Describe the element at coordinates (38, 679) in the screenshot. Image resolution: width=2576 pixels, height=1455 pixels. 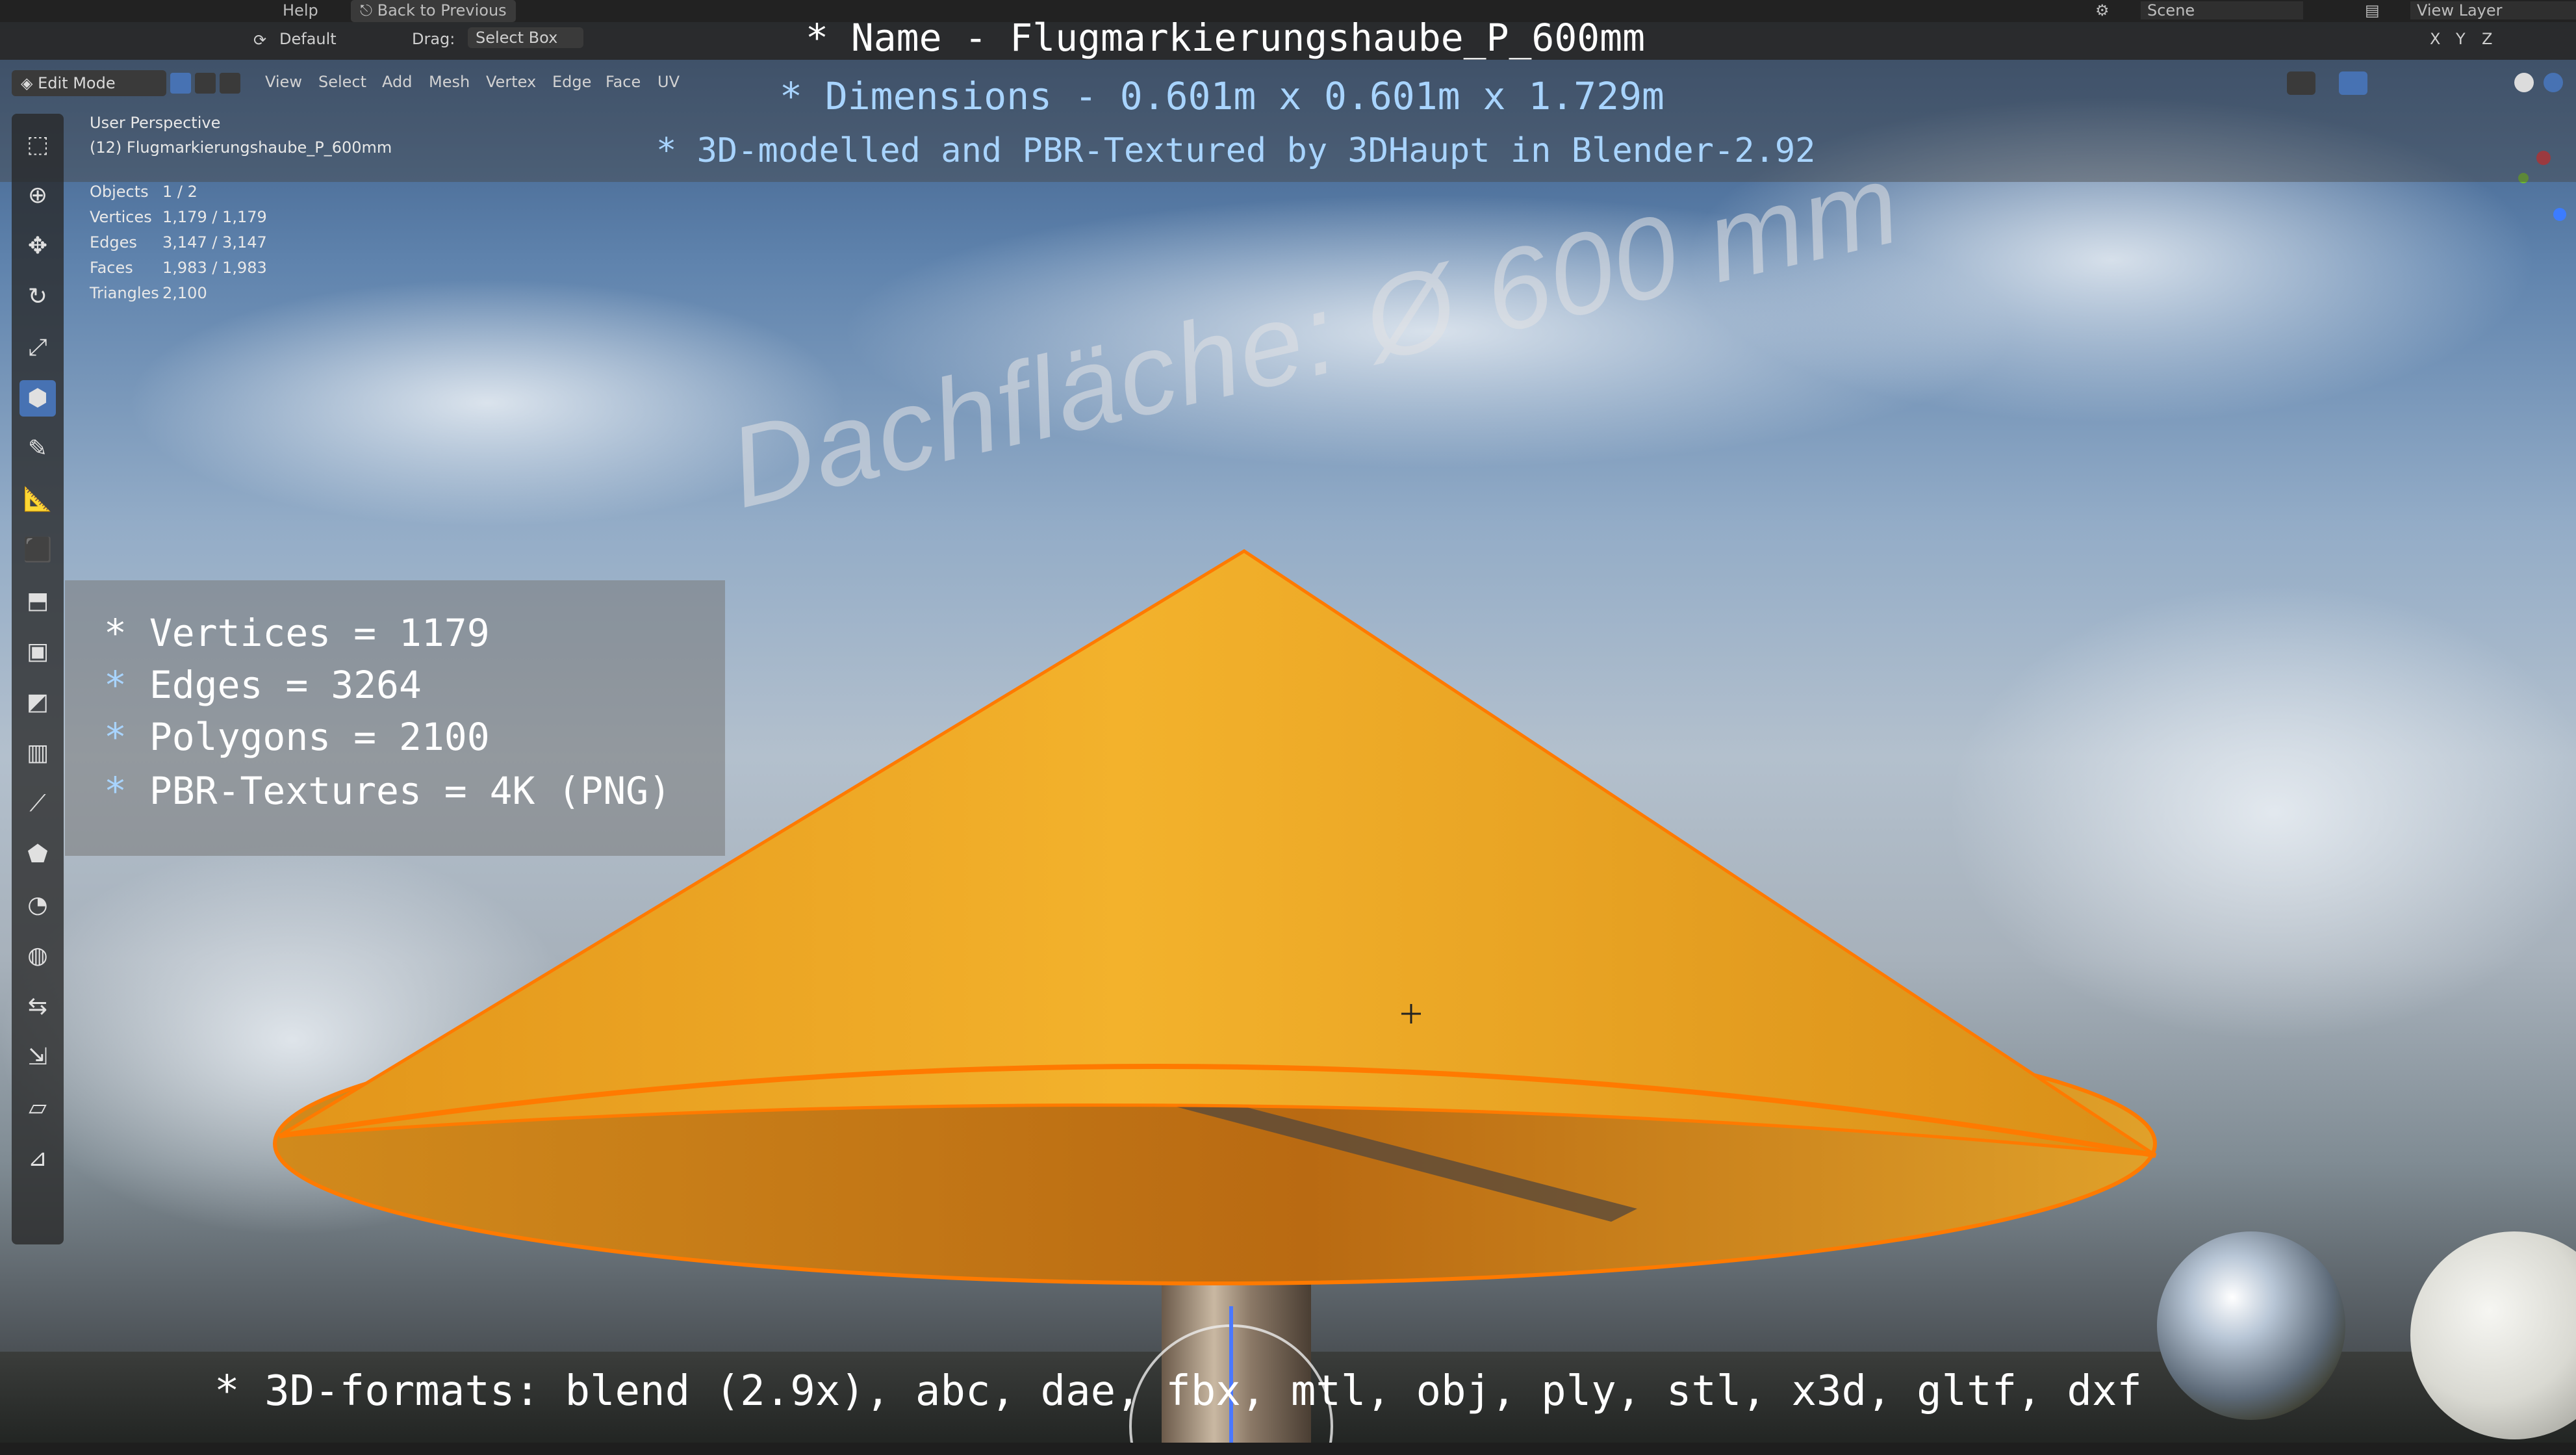
I see `toolbar: ⬚ ⊕ ✥ ↻ ⤢ ⬢ ✎ 📐 ⬛ ⬒ ▣ ◩ ▥ ⟋ ⬟ ◔ ◍ ⇆ ⇲ ▱ ⊿` at that location.